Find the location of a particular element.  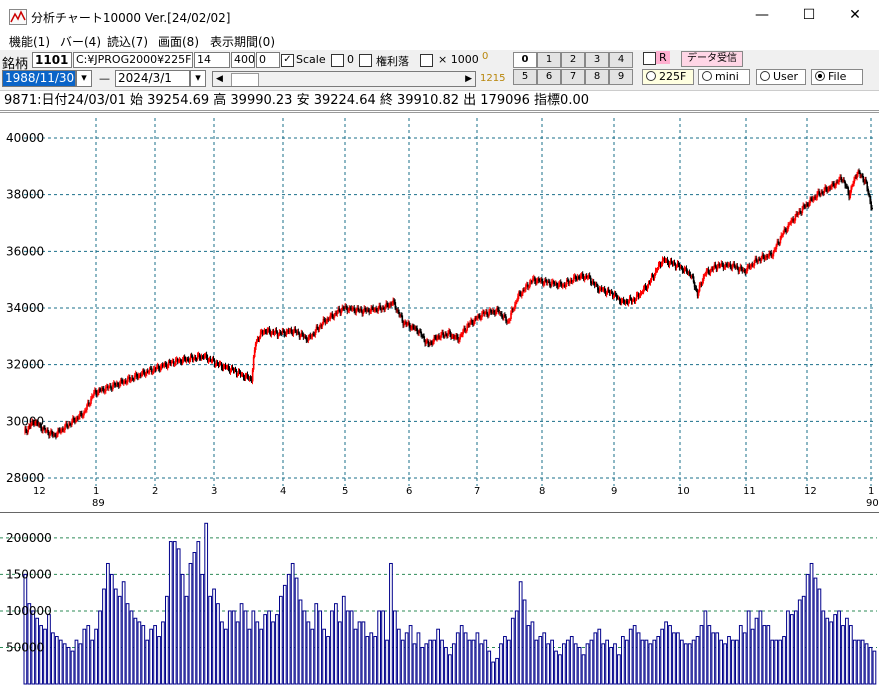

period-scrollbar: ◀ ▶ is located at coordinates (344, 79).